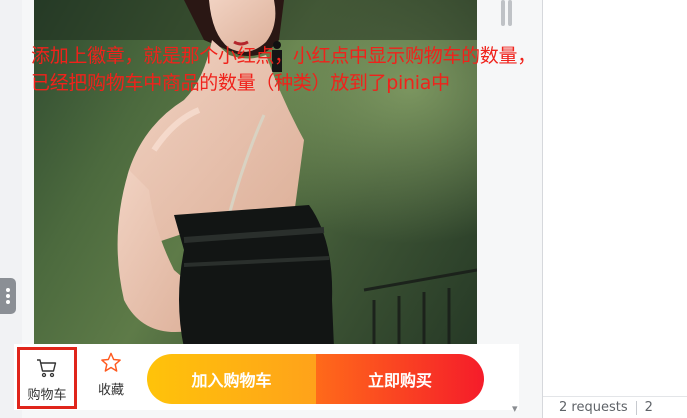 This screenshot has height=418, width=687. What do you see at coordinates (47, 395) in the screenshot?
I see `cart-label: 购物车` at bounding box center [47, 395].